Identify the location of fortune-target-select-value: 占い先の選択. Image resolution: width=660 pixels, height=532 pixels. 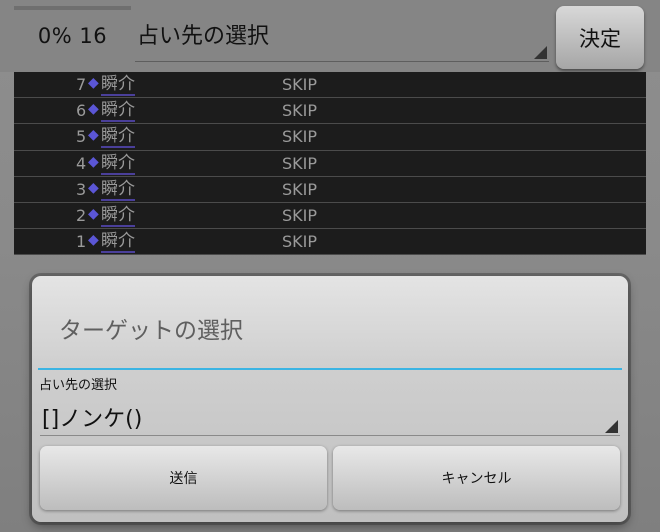
(203, 36).